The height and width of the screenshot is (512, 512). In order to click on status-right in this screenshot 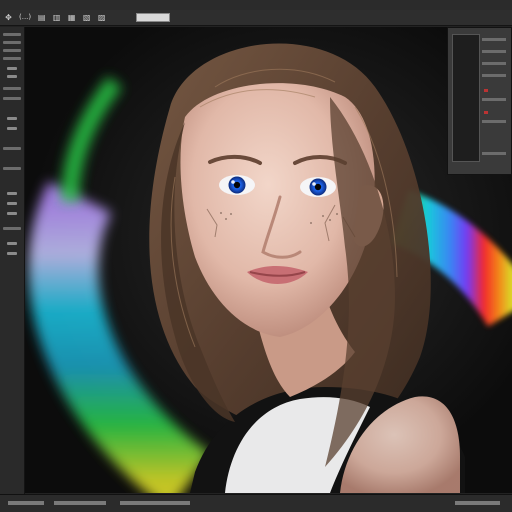, I will do `click(477, 503)`.